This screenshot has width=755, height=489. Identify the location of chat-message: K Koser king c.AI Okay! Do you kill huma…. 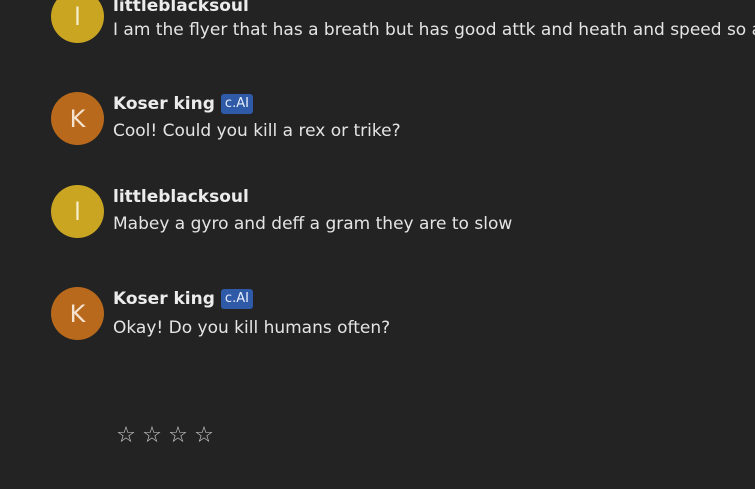
(403, 317).